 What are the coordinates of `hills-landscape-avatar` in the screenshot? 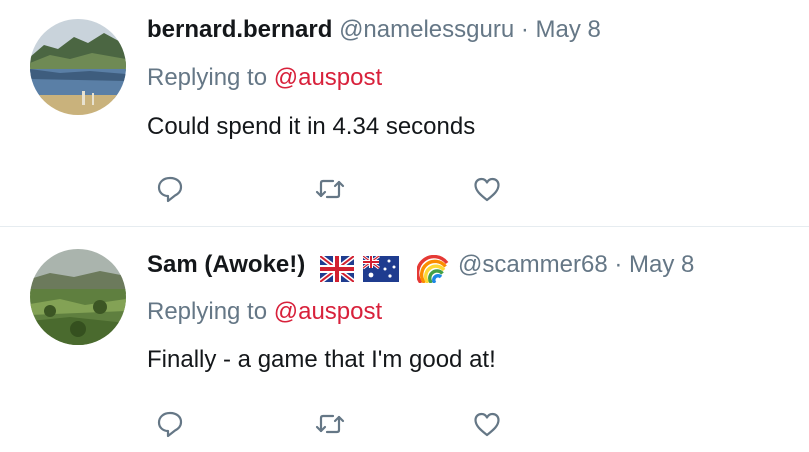 It's located at (78, 297).